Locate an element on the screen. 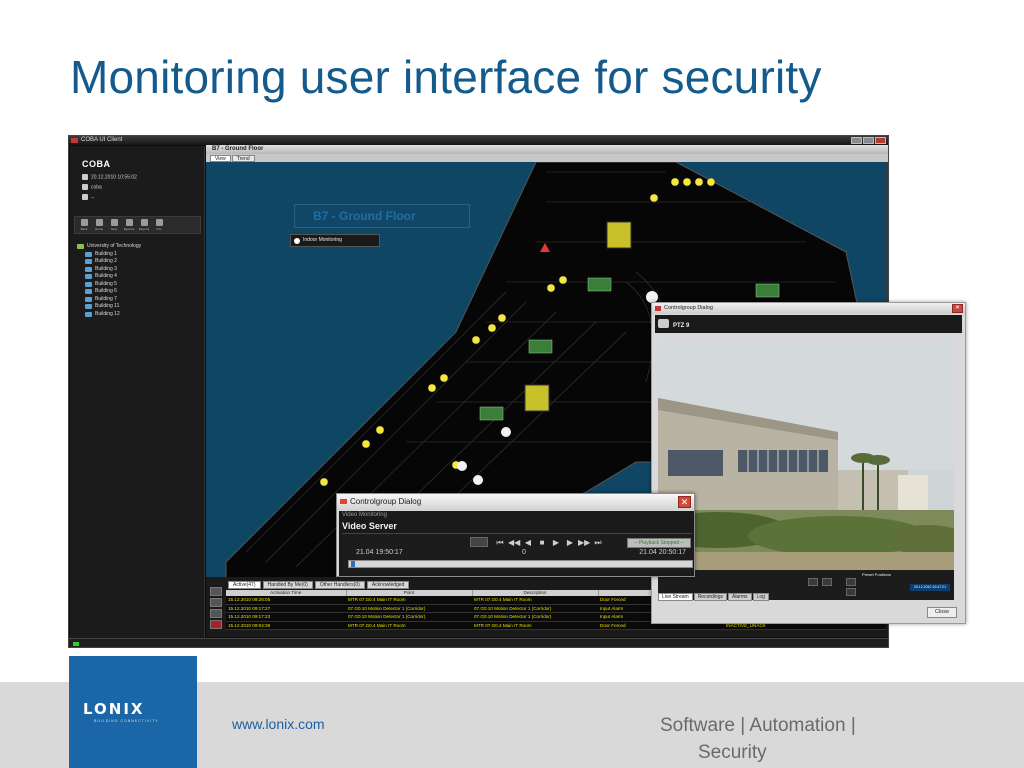 This screenshot has width=1024, height=768. reports-button-2: Reports is located at coordinates (144, 225).